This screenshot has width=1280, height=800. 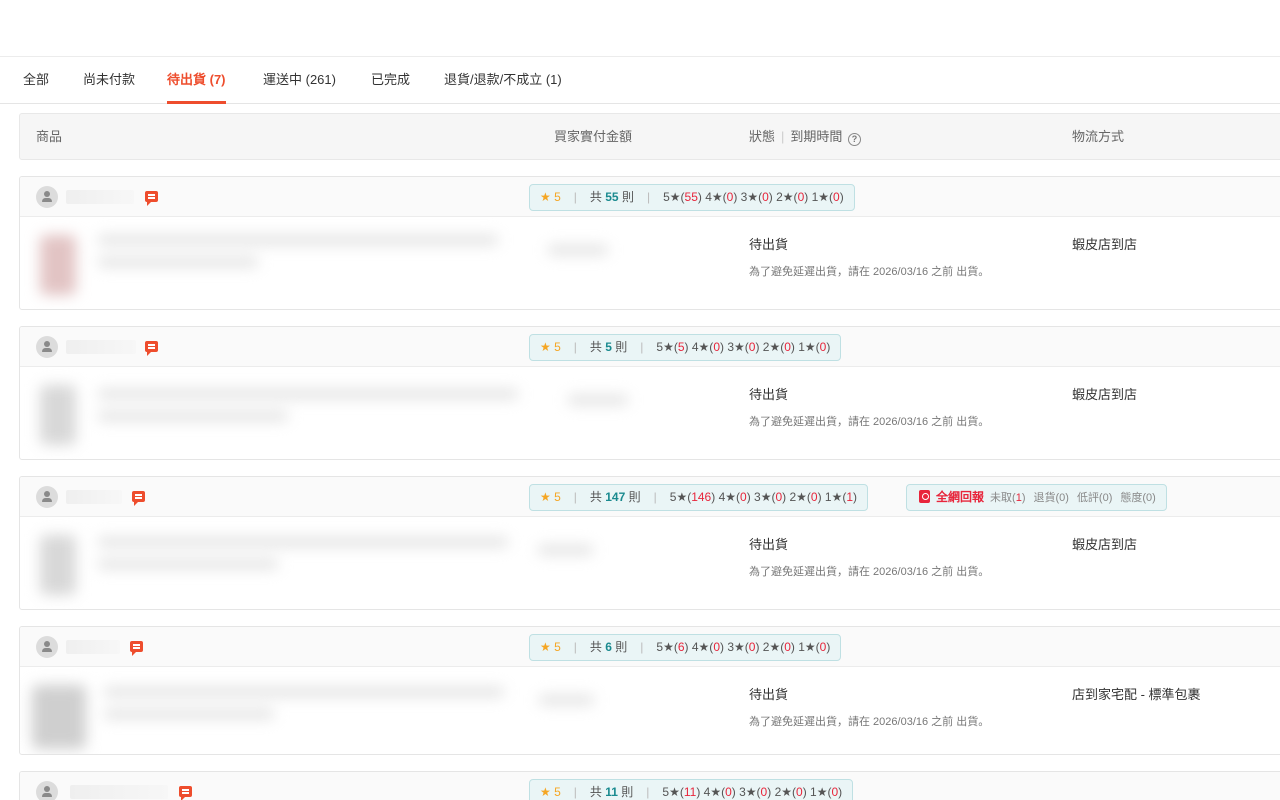 What do you see at coordinates (615, 497) in the screenshot?
I see `rating-total: 147` at bounding box center [615, 497].